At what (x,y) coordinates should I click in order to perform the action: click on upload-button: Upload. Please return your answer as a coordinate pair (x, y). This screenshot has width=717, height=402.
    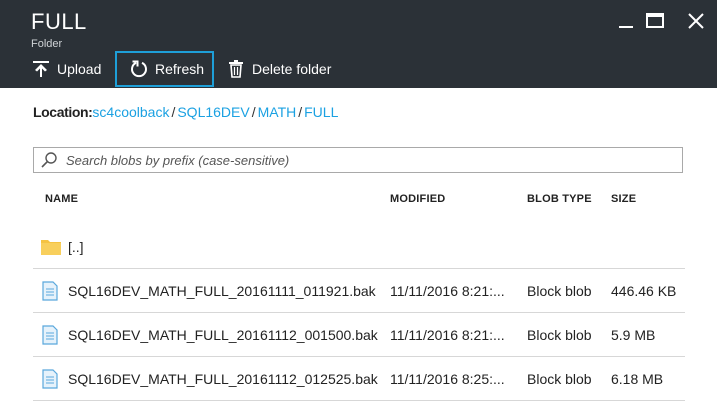
    Looking at the image, I should click on (70, 69).